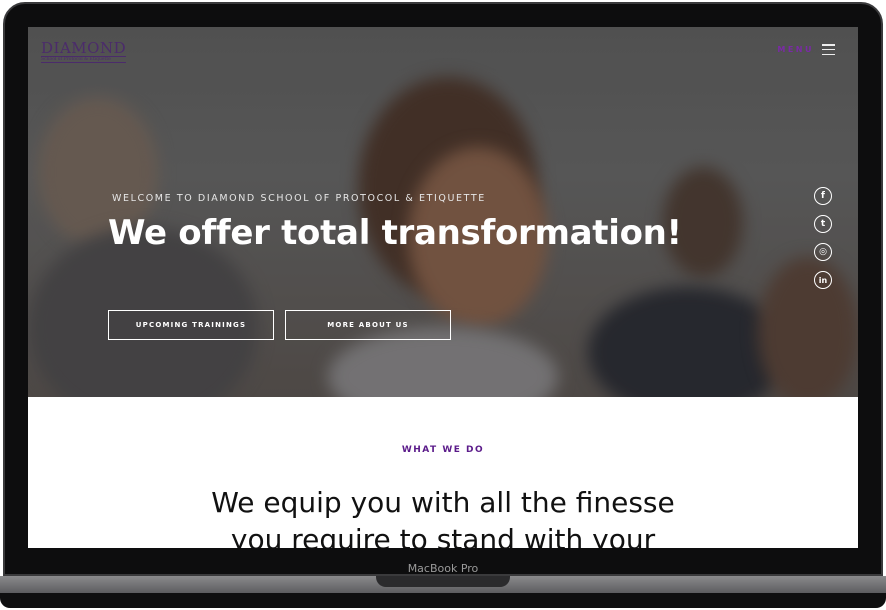  I want to click on more-about-us-button: MORE ABOUT US, so click(368, 325).